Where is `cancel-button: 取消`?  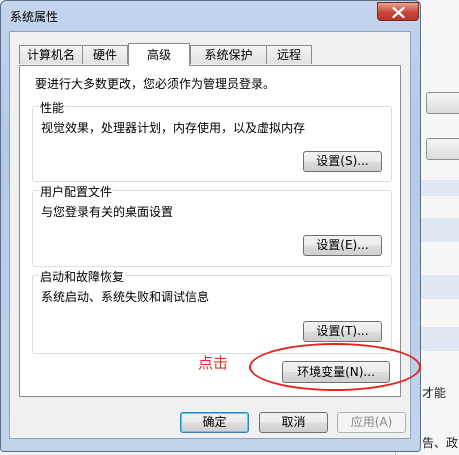
cancel-button: 取消 is located at coordinates (293, 422).